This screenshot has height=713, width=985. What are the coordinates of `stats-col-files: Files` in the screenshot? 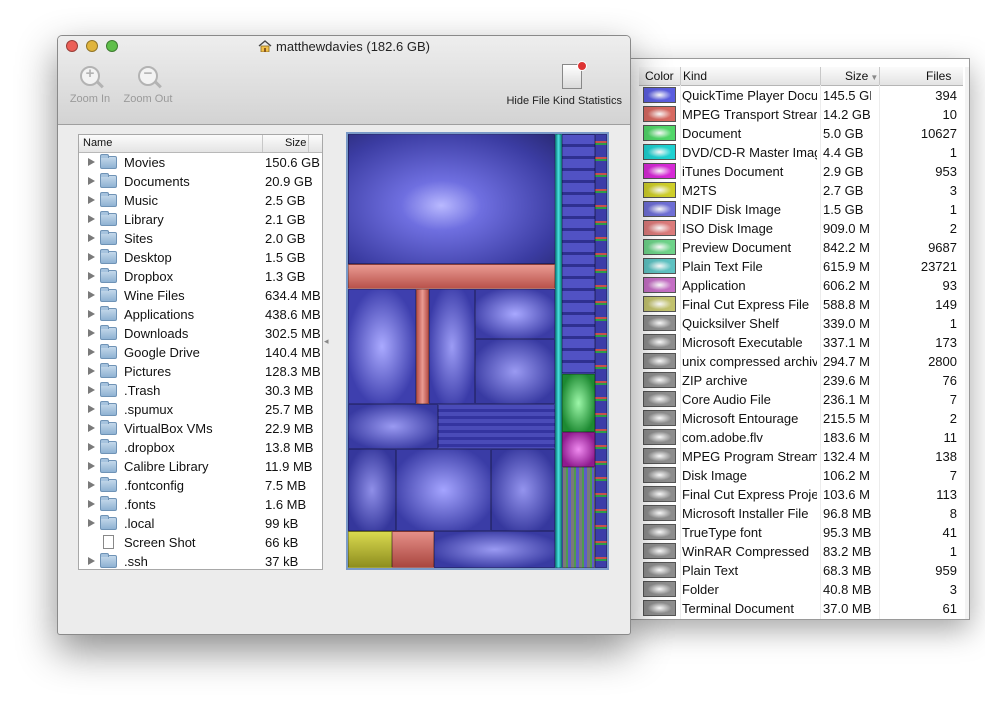 It's located at (938, 76).